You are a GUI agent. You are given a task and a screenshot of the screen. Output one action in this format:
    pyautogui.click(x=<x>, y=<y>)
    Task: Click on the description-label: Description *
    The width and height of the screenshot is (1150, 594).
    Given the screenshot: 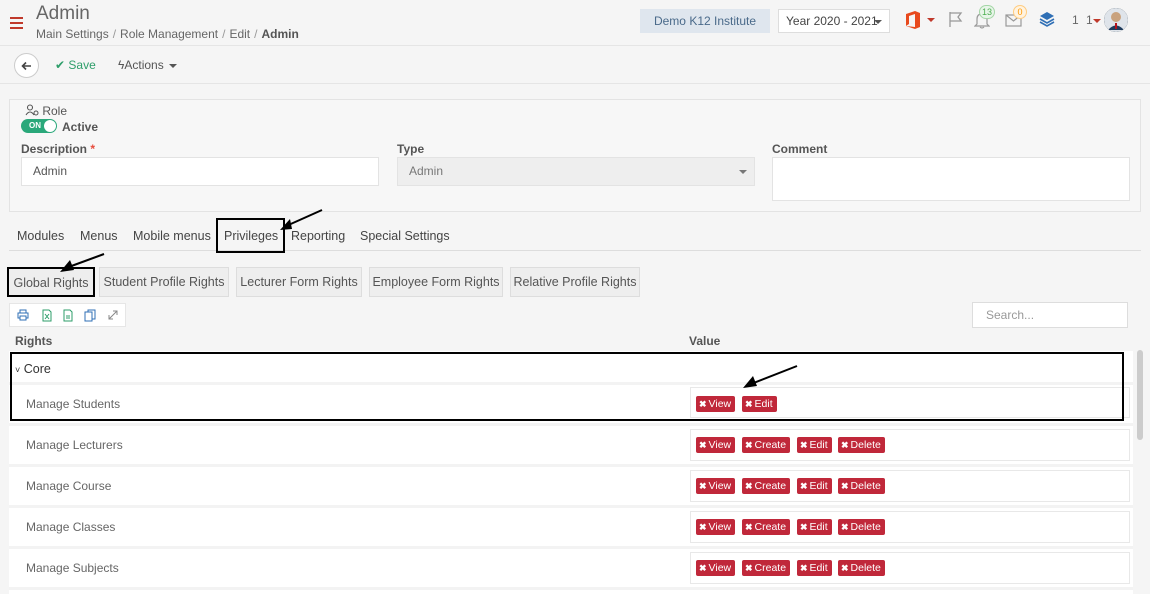 What is the action you would take?
    pyautogui.click(x=58, y=149)
    